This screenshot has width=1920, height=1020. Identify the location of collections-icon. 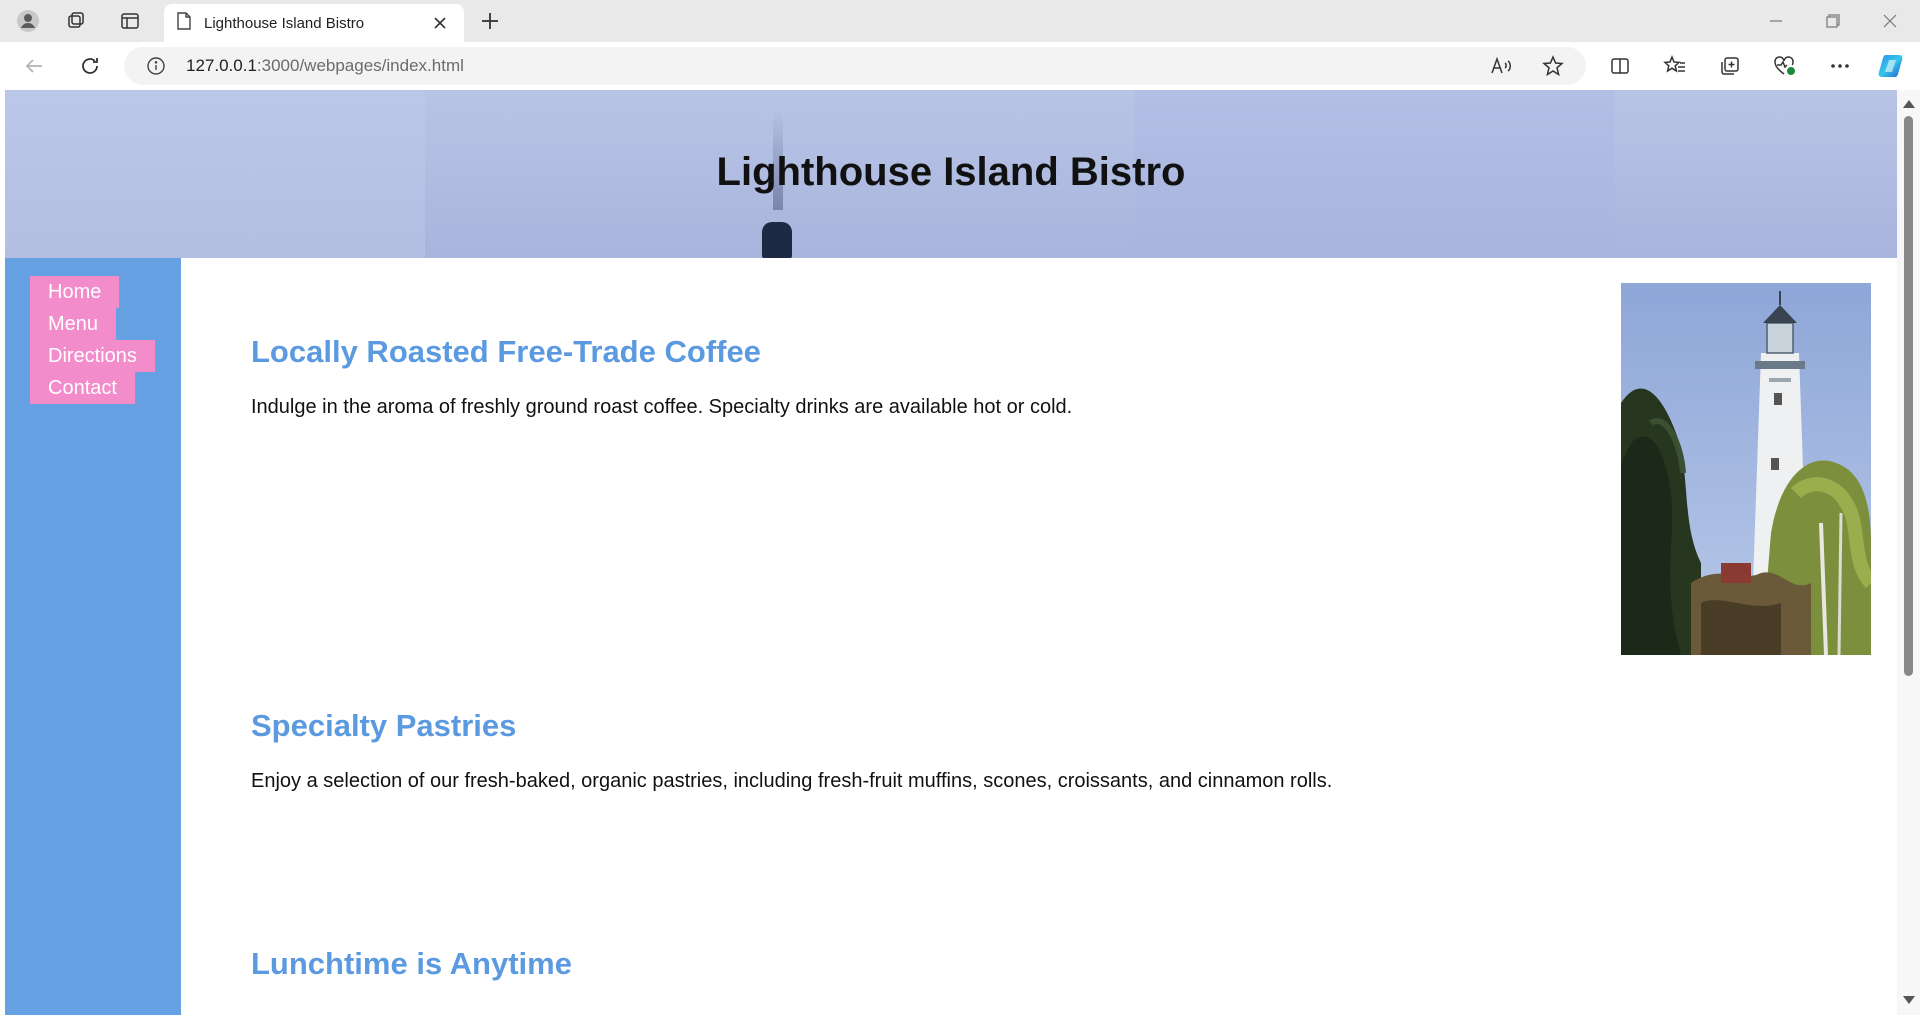
(1730, 66).